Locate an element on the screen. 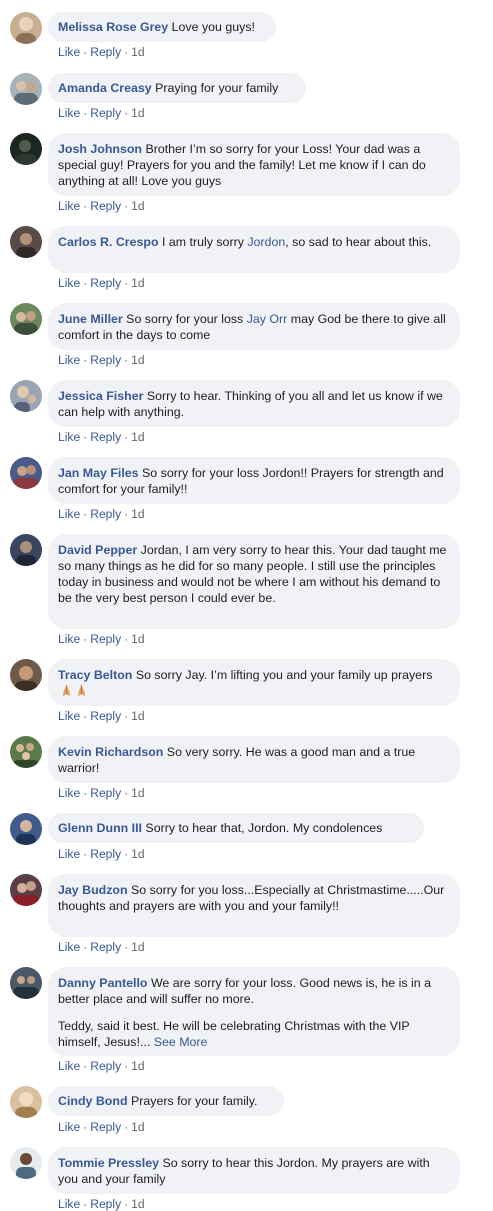  comment-author: June Miller is located at coordinates (90, 319).